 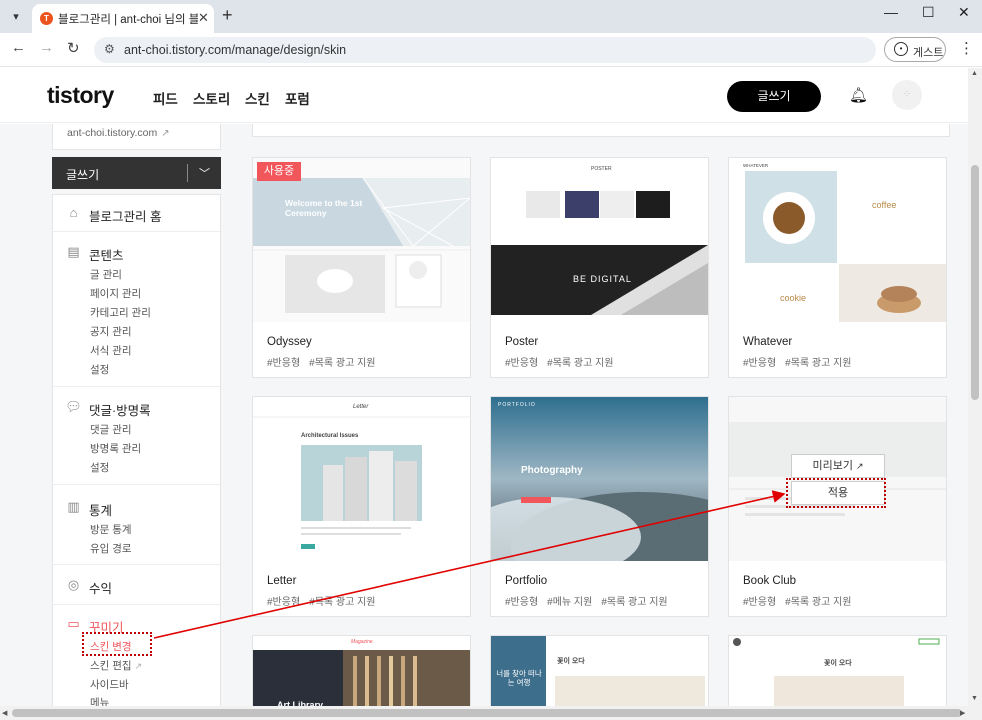 What do you see at coordinates (165, 98) in the screenshot?
I see `nav-feed: 피드` at bounding box center [165, 98].